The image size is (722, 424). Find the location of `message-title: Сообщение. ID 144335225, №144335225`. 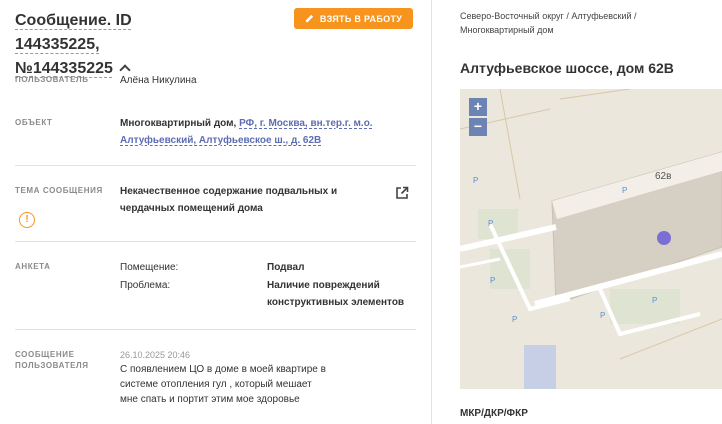

message-title: Сообщение. ID 144335225, №144335225 is located at coordinates (115, 45).